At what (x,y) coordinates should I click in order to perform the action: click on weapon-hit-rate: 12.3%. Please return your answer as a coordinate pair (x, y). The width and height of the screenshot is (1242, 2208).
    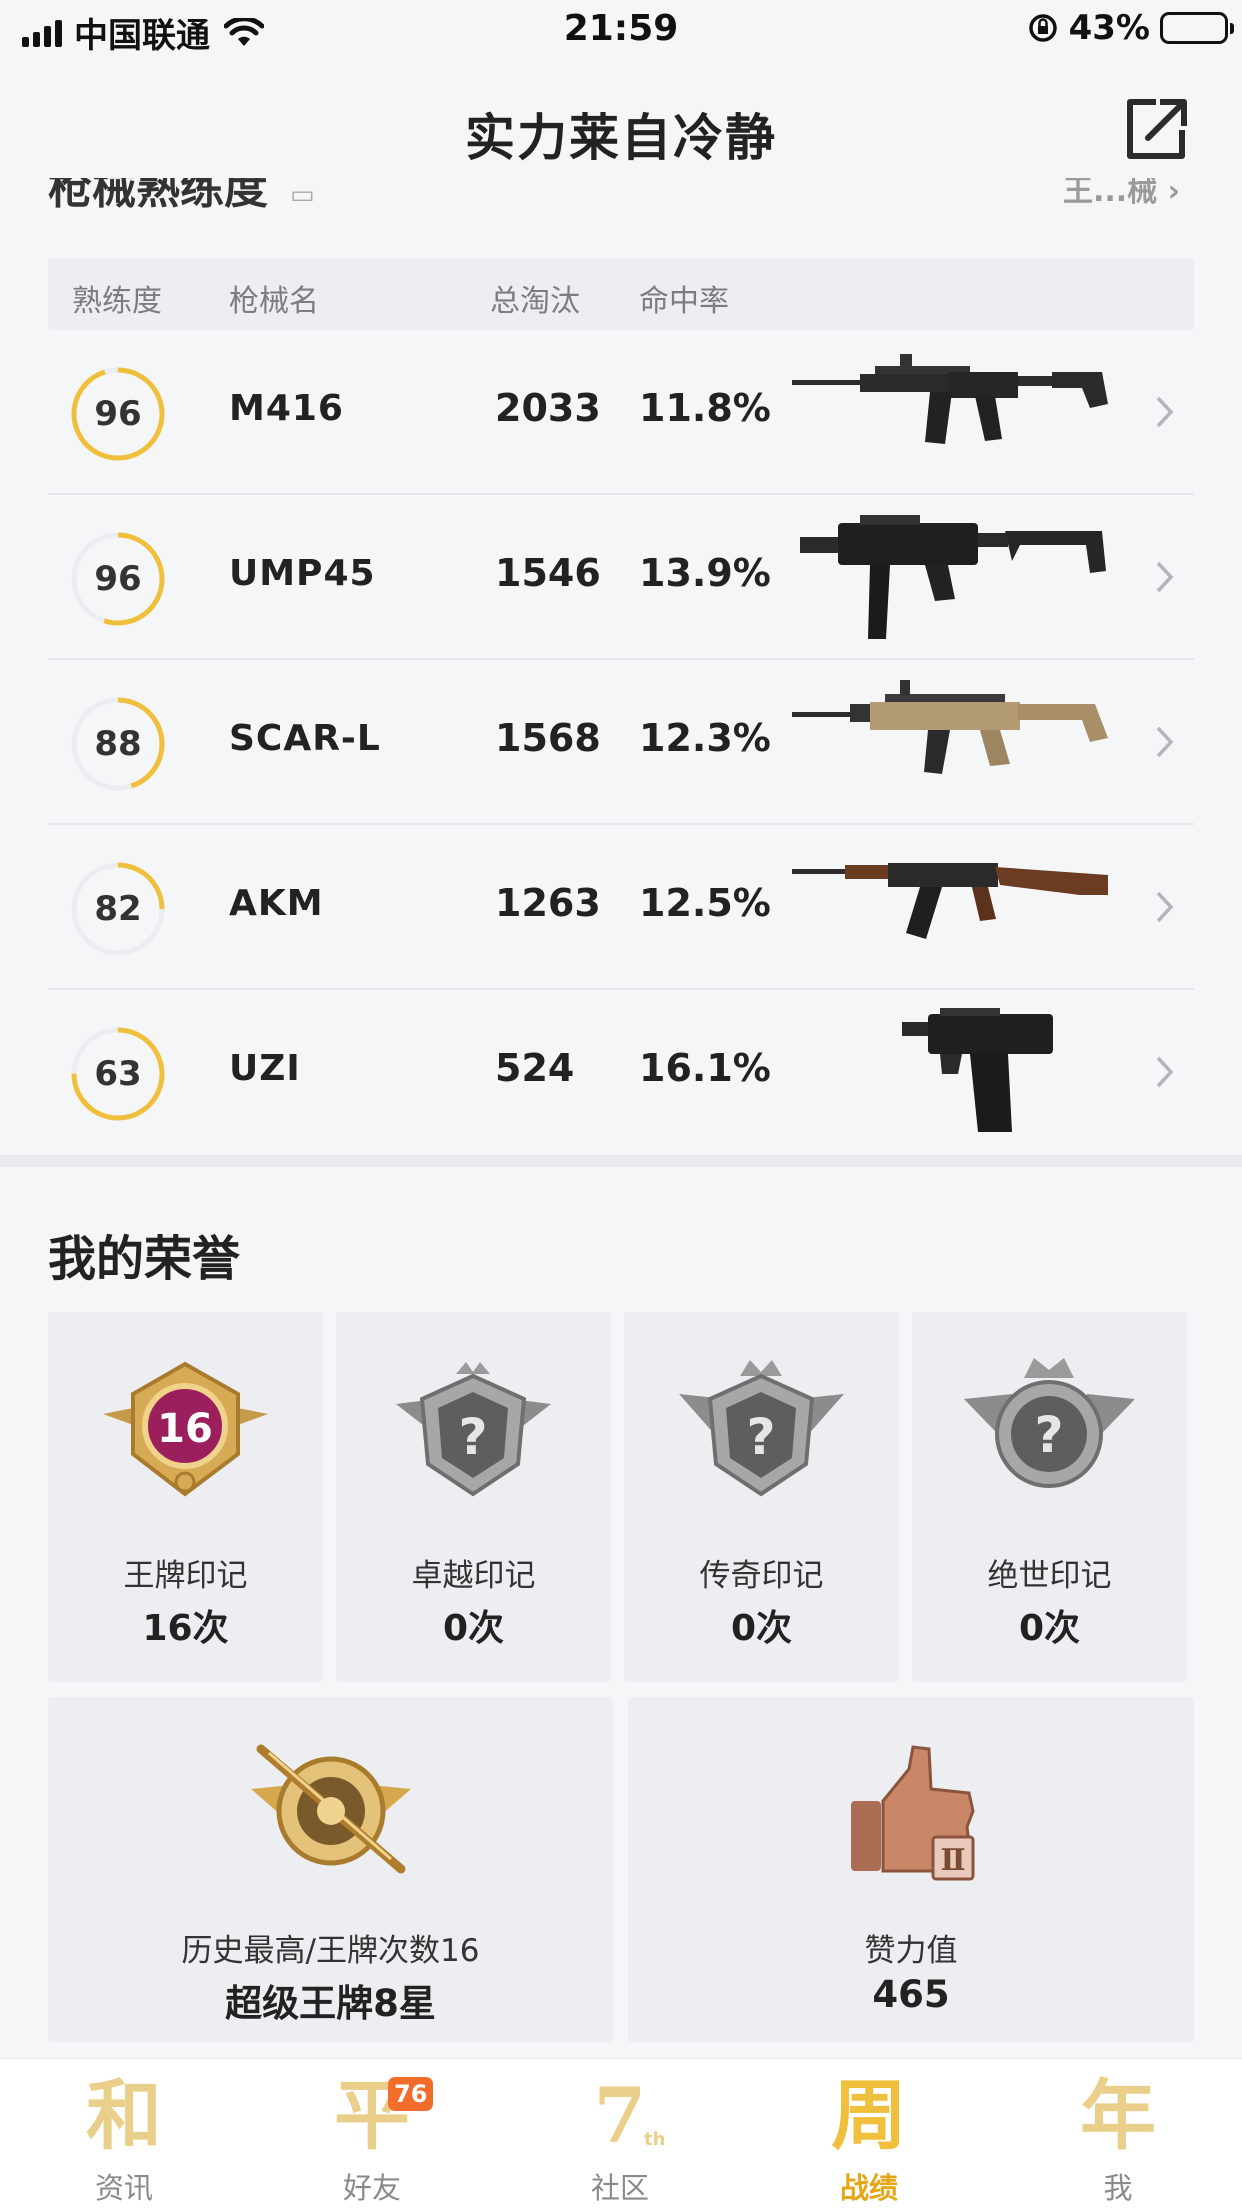
    Looking at the image, I should click on (705, 738).